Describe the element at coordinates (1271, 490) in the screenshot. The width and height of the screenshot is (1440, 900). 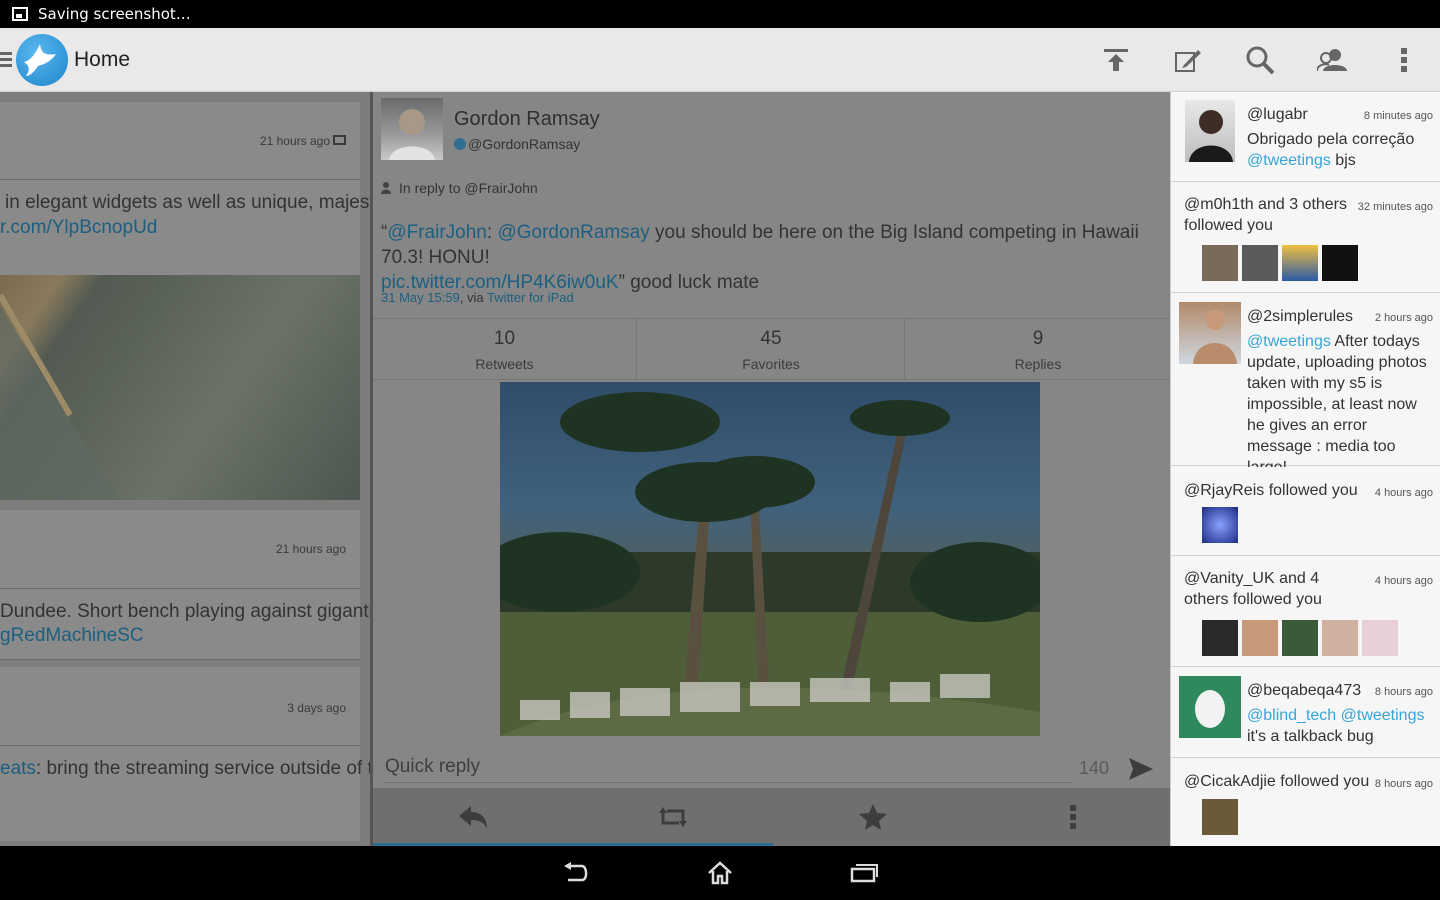
I see `notification-text: @RjayReis followed you` at that location.